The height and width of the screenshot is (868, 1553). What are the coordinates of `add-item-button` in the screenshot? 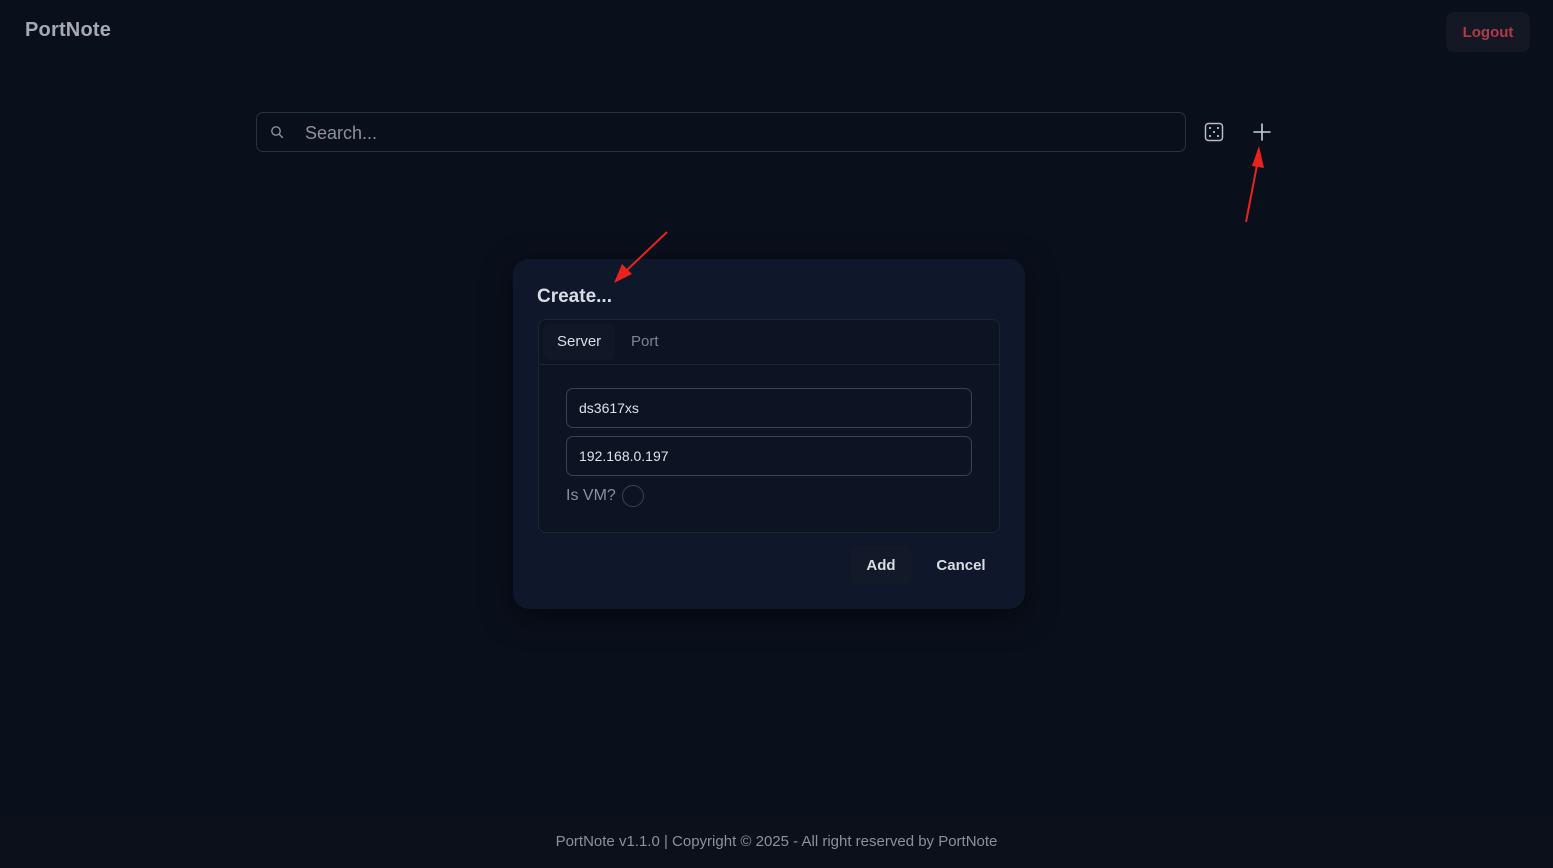 It's located at (1262, 132).